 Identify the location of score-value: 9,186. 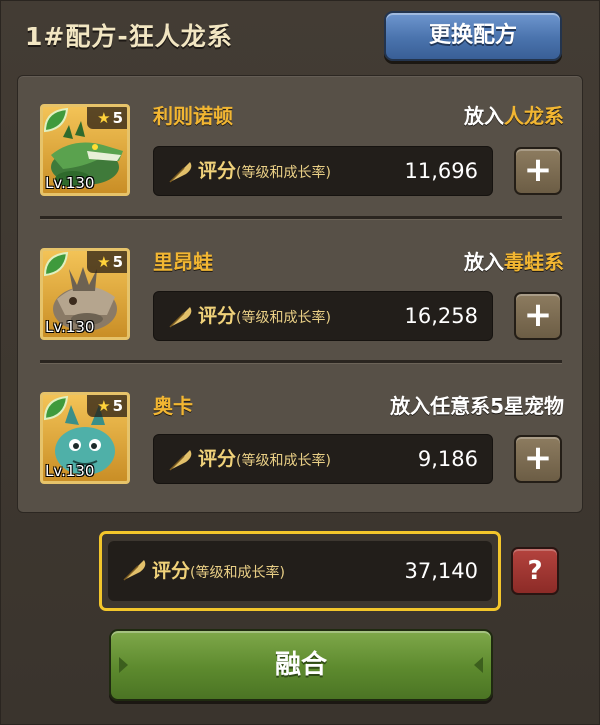
(447, 459).